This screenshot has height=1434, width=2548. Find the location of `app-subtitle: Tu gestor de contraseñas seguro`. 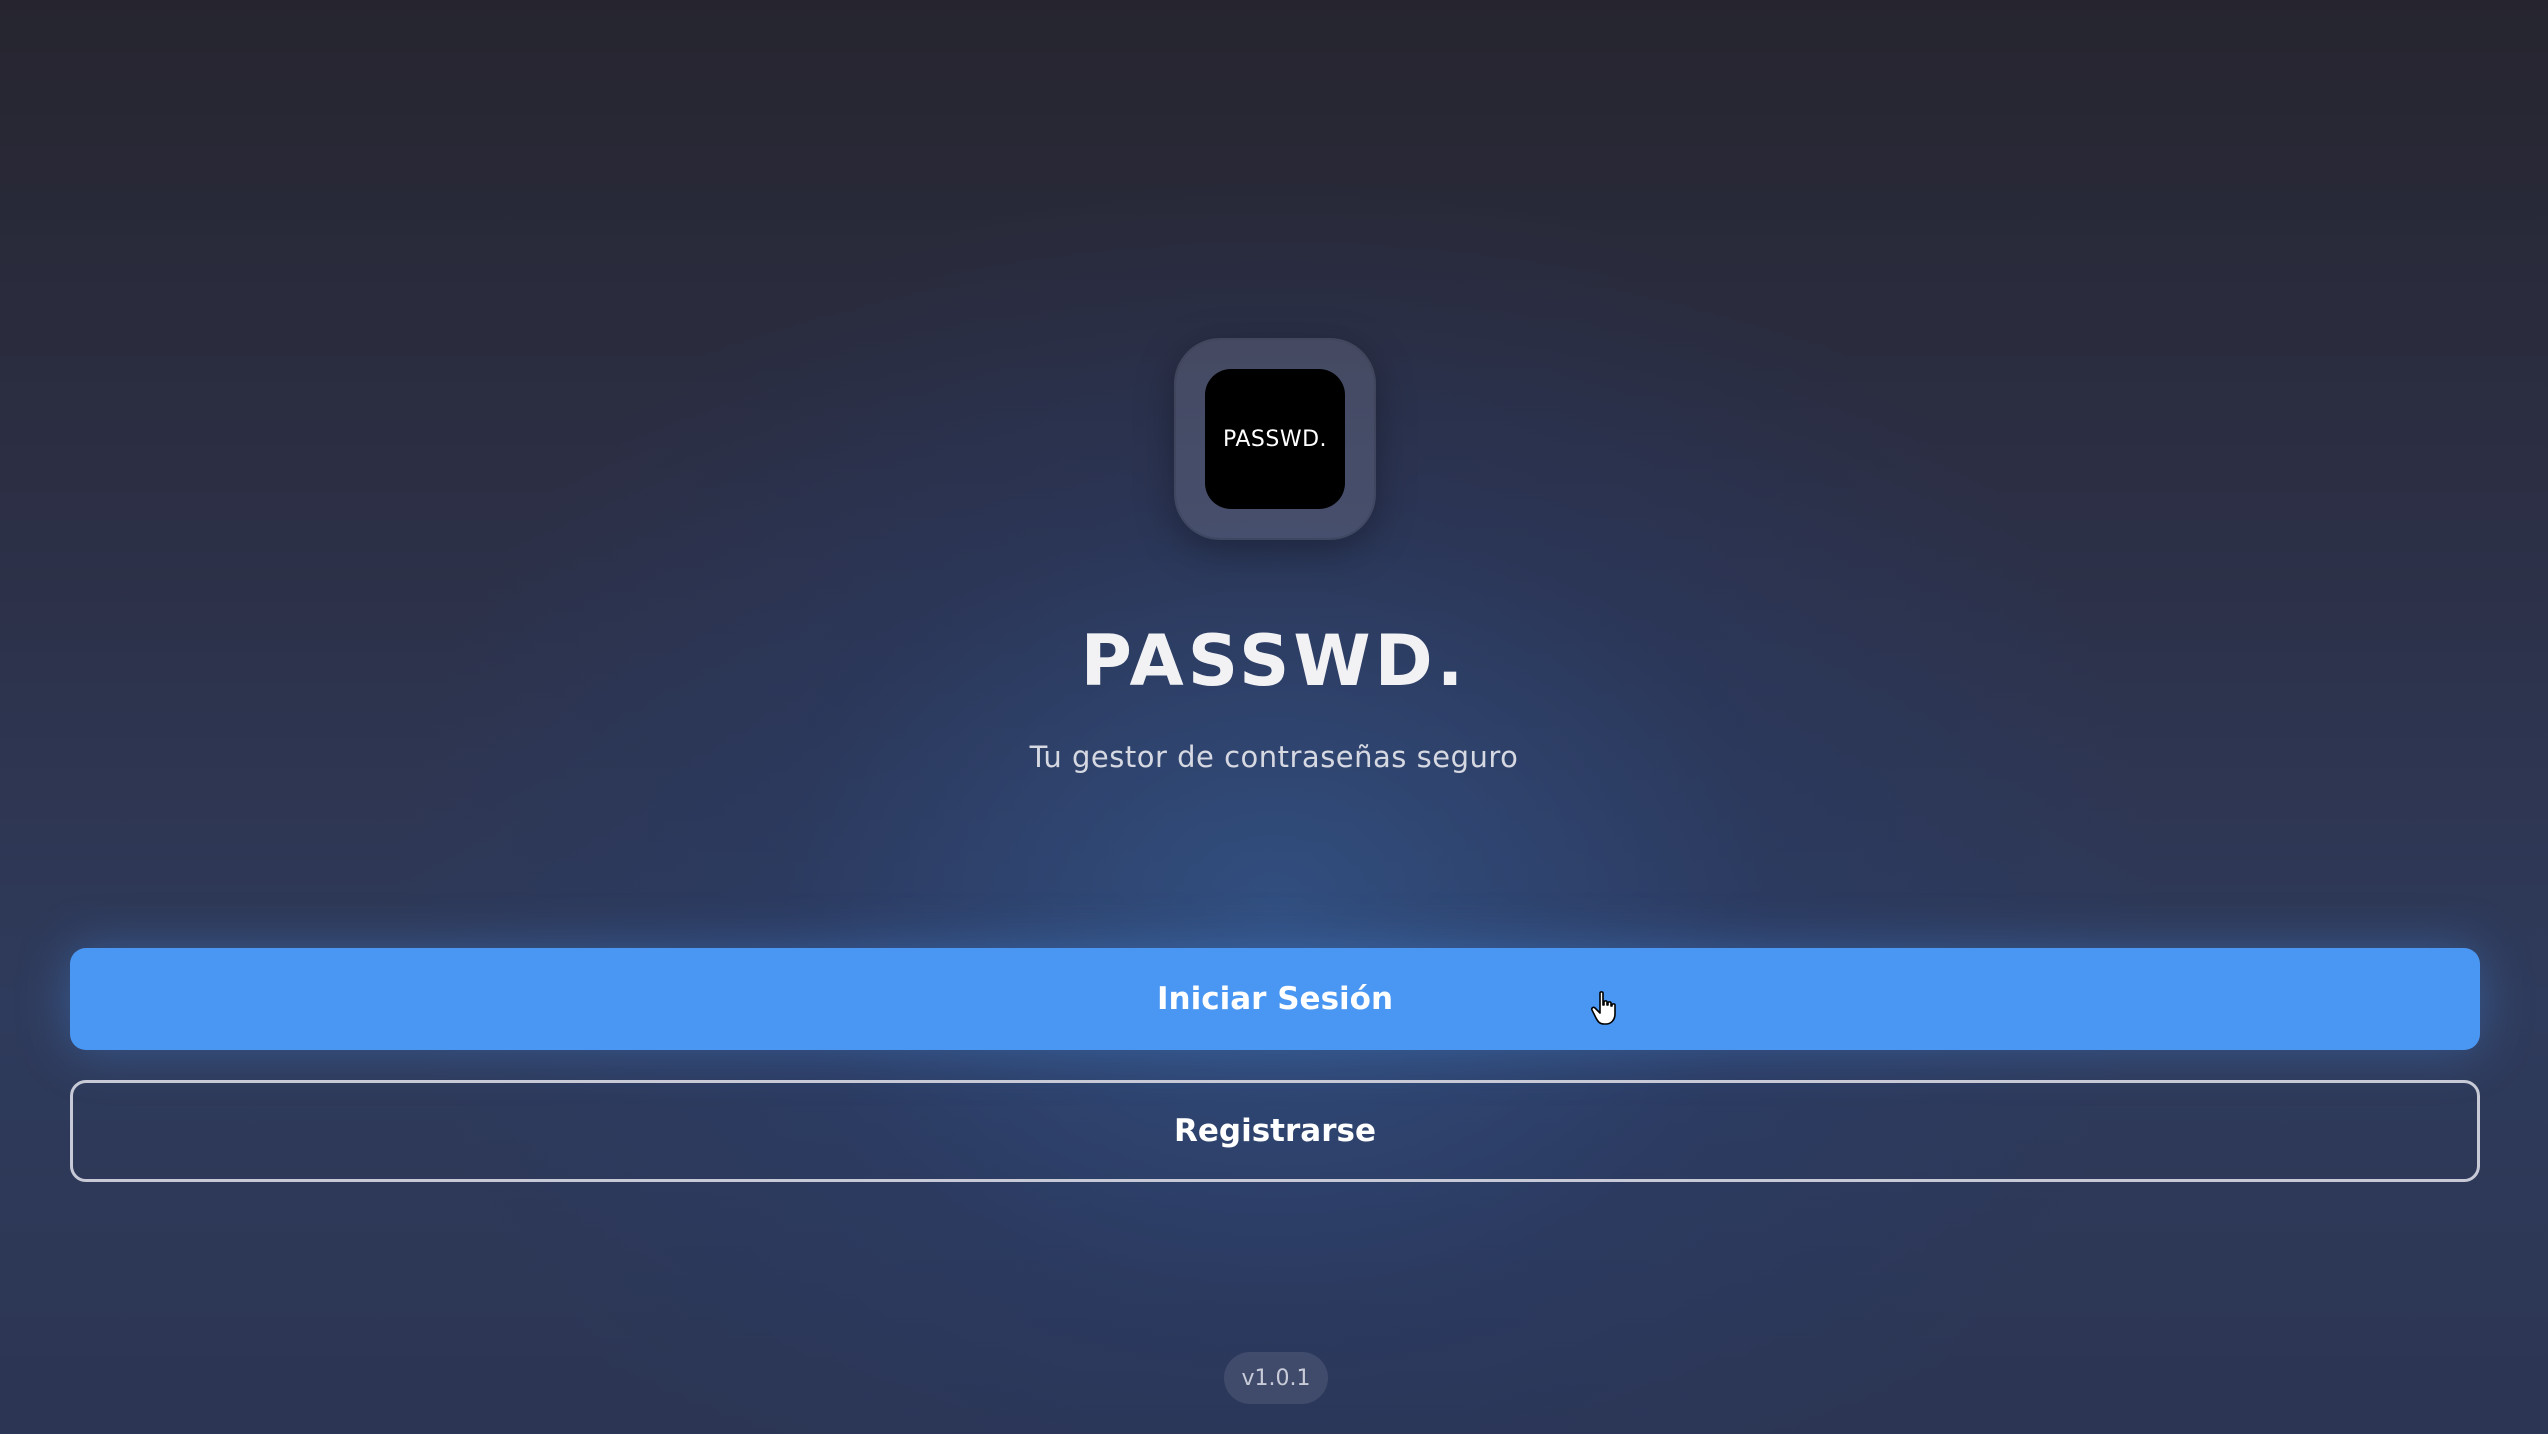

app-subtitle: Tu gestor de contraseñas seguro is located at coordinates (1274, 757).